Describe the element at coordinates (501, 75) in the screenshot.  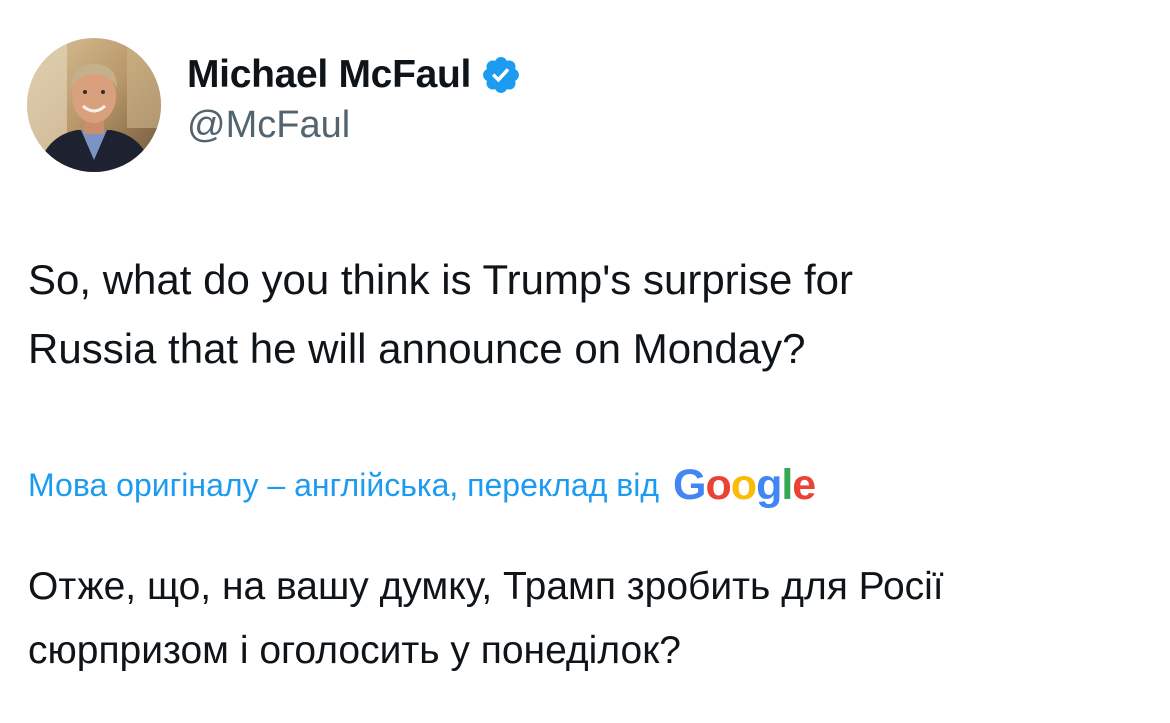
I see `verified-badge-icon` at that location.